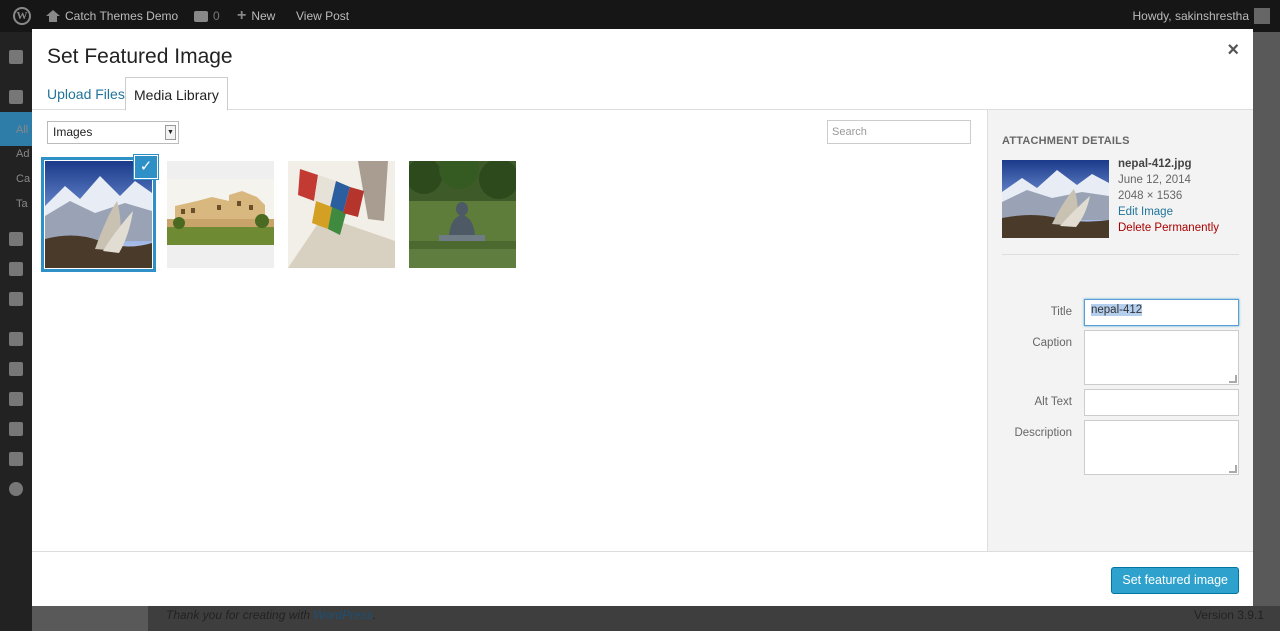  Describe the element at coordinates (16, 369) in the screenshot. I see `plugins-icon` at that location.